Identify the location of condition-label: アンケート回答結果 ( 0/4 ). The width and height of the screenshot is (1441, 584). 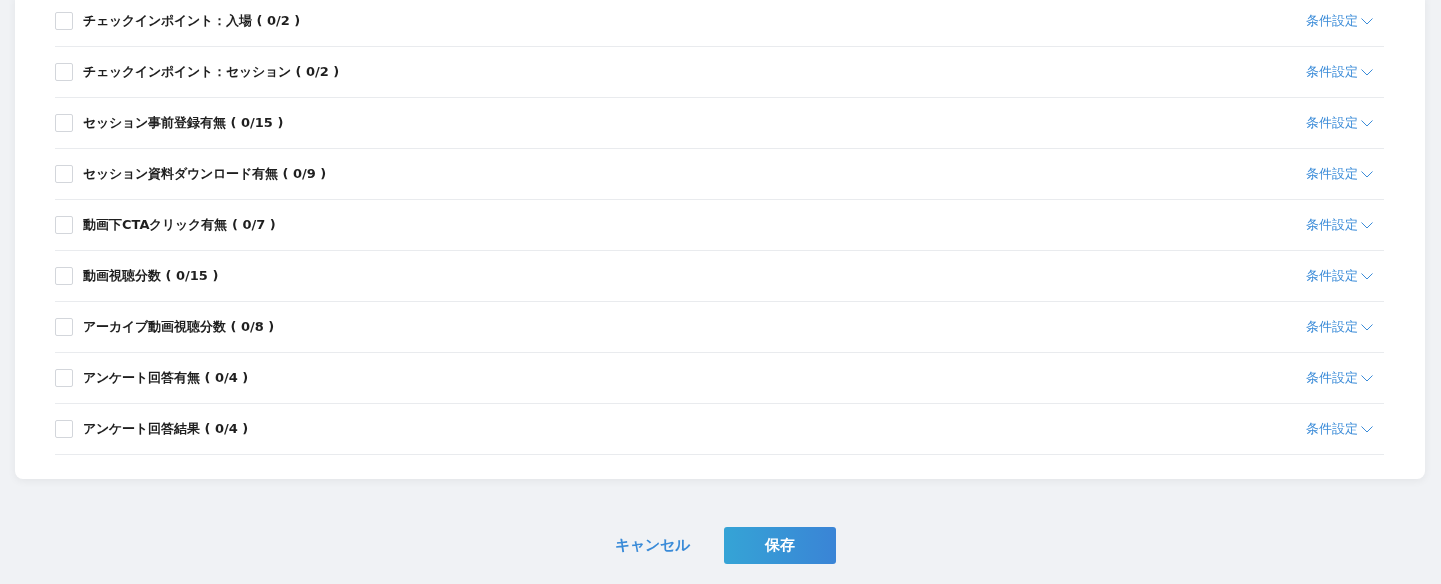
(166, 429).